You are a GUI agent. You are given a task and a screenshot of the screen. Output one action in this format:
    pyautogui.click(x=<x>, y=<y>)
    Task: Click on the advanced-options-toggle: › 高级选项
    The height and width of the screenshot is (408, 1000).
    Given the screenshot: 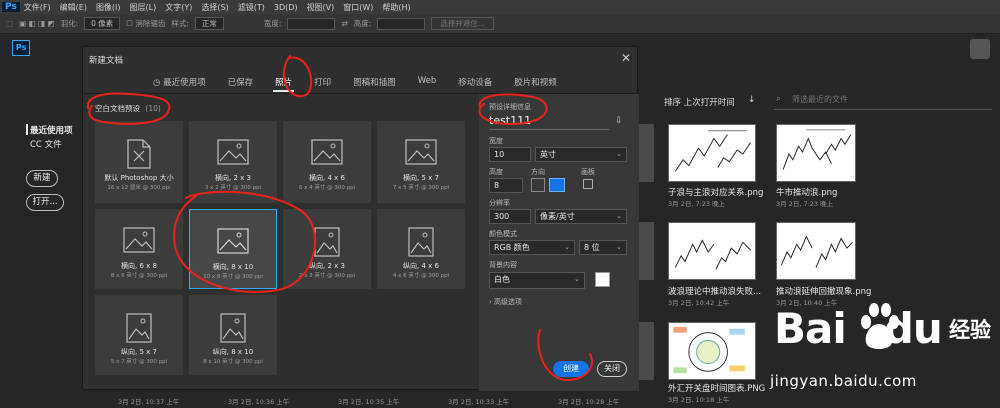 What is the action you would take?
    pyautogui.click(x=505, y=302)
    